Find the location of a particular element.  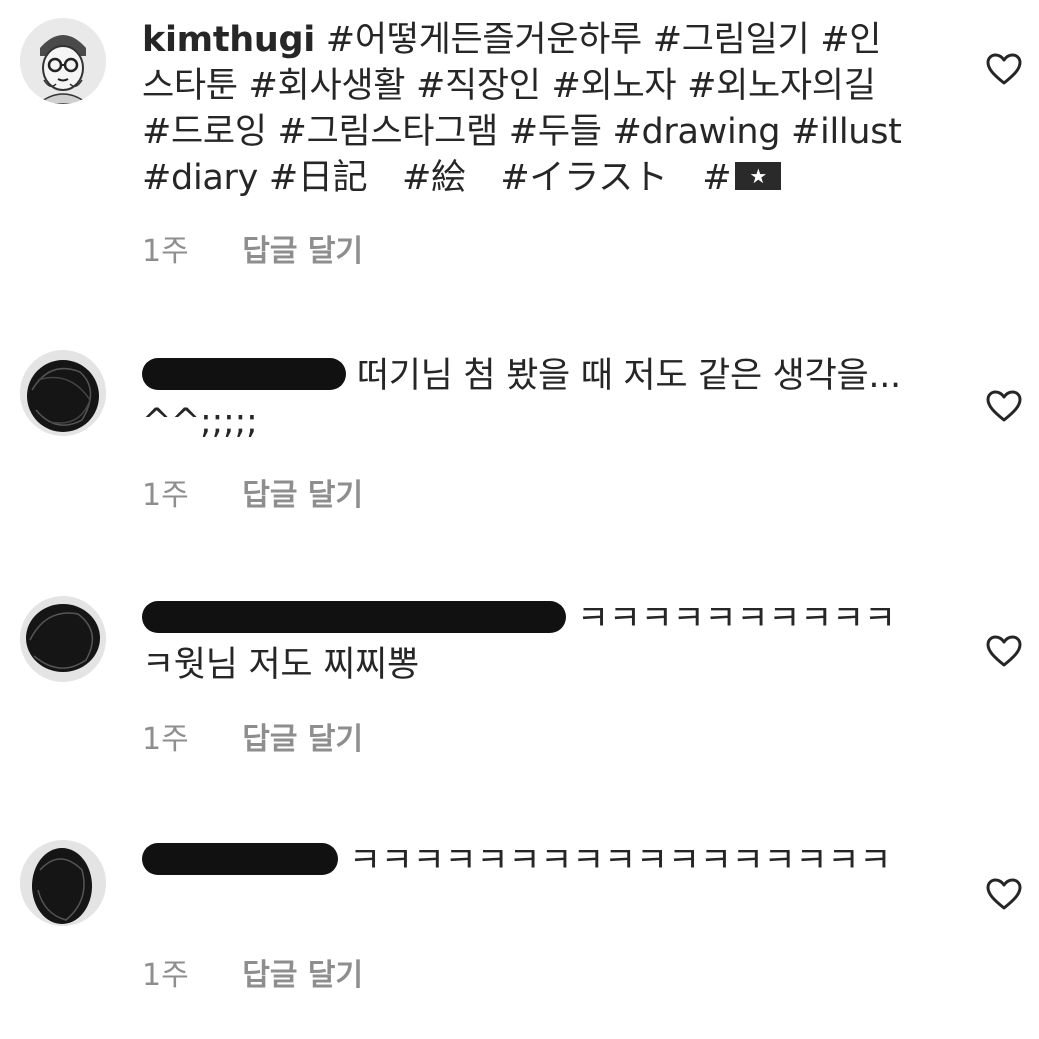

comment-text: ㅋㅋㅋㅋㅋㅋㅋㅋㅋㅋㅋㅋㅋㅋㅋㅋㅋ is located at coordinates (620, 861).